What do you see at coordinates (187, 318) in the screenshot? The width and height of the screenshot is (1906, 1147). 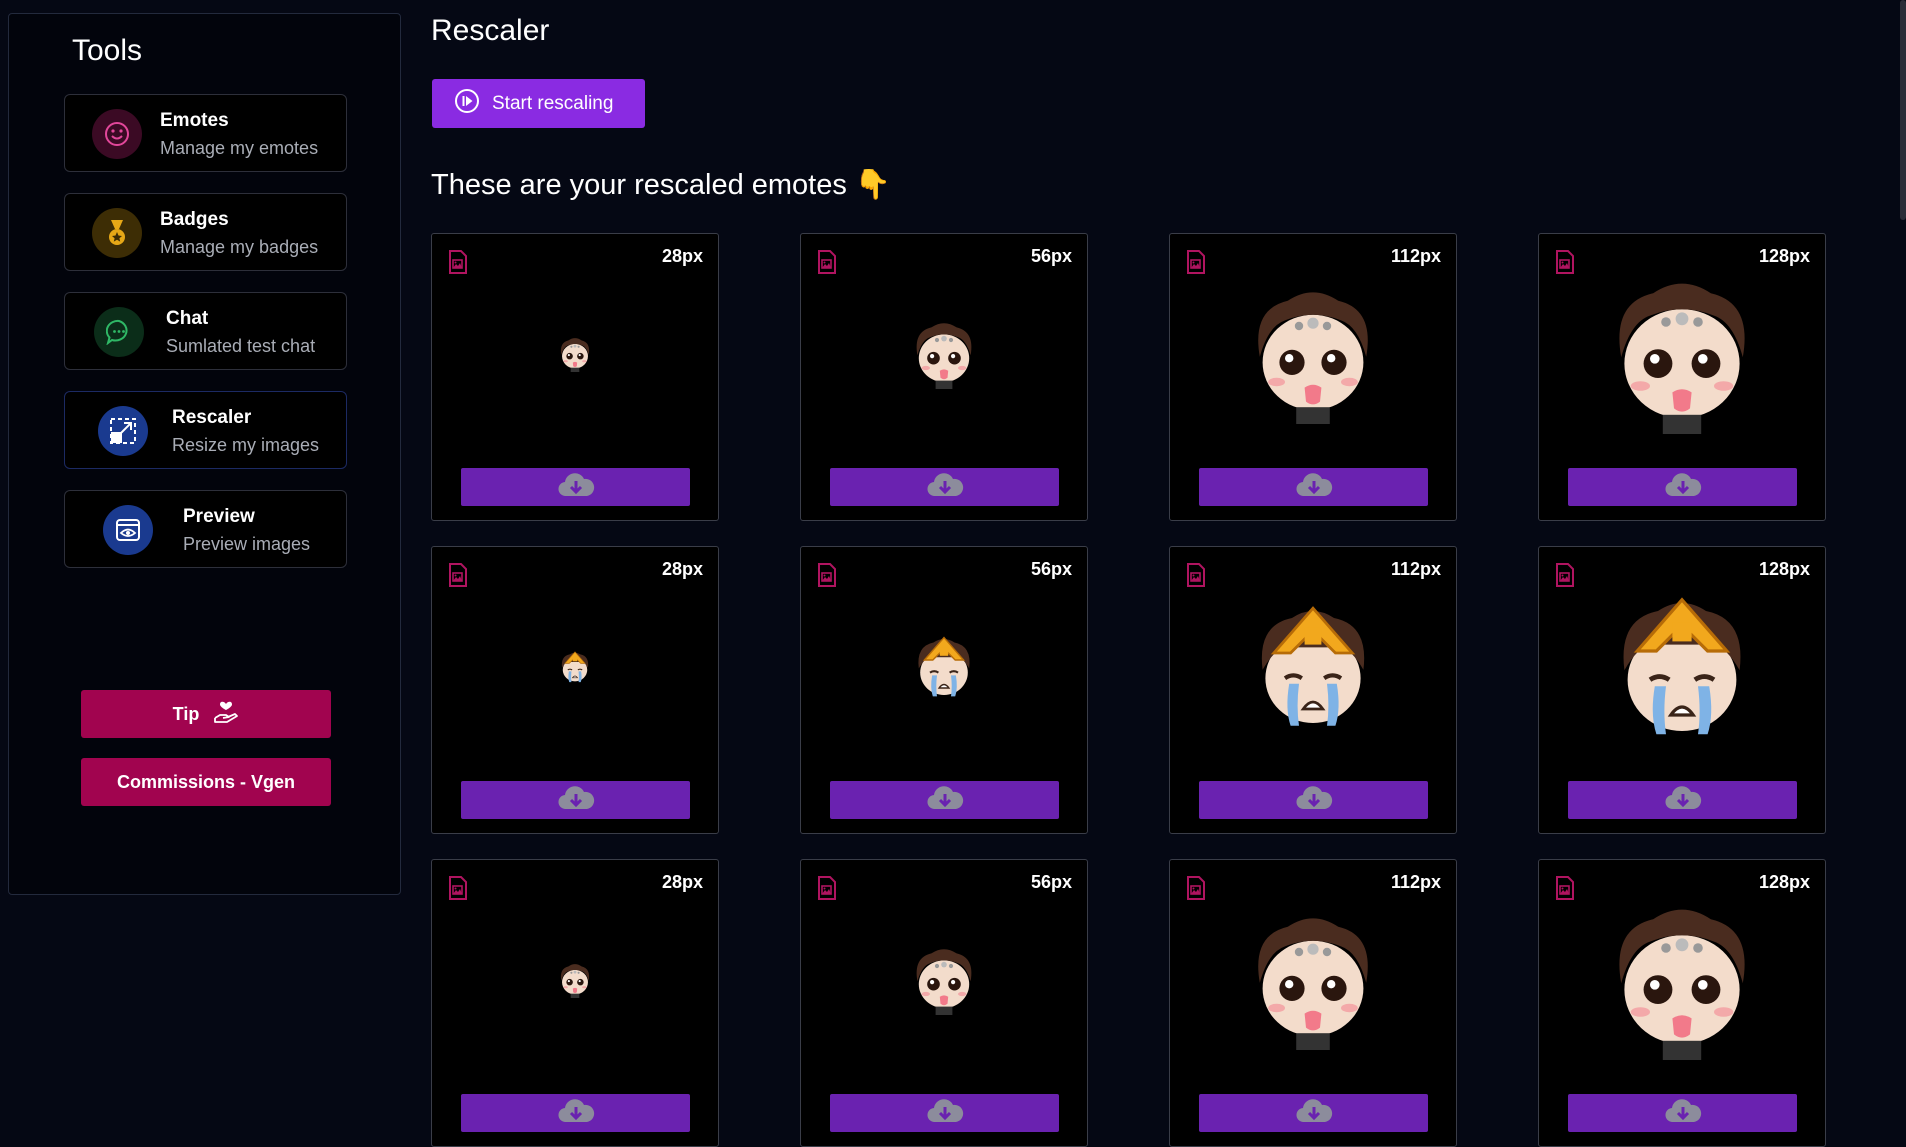 I see `sidebar-item-label: Chat` at bounding box center [187, 318].